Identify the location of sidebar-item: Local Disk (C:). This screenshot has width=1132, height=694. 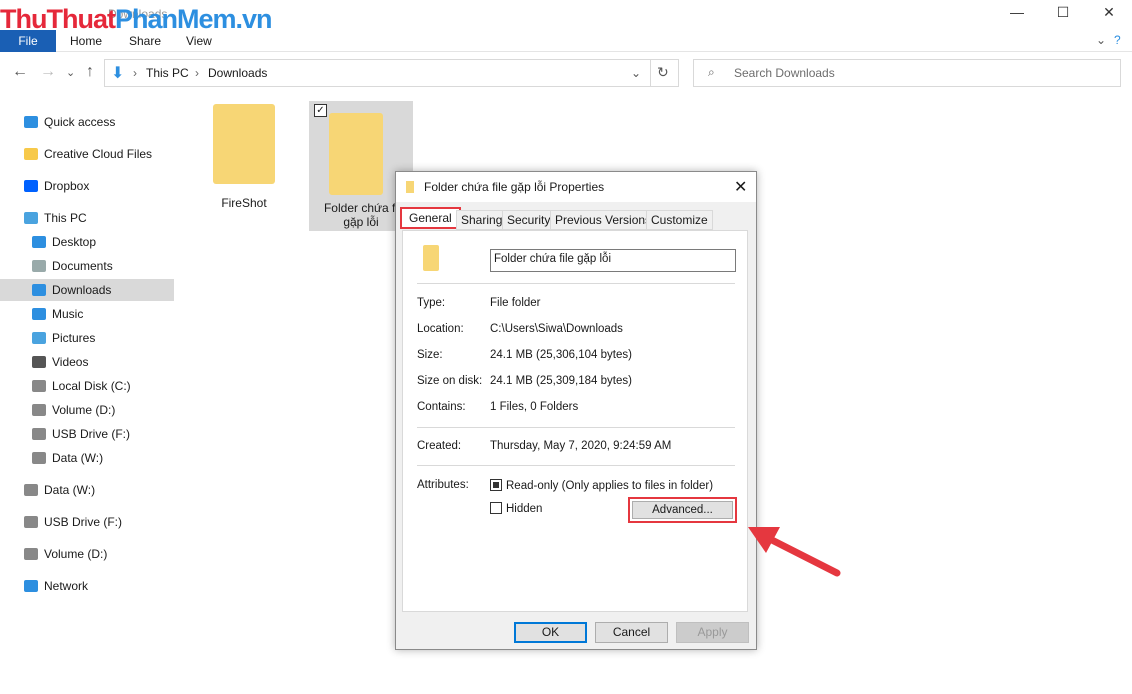
(87, 386).